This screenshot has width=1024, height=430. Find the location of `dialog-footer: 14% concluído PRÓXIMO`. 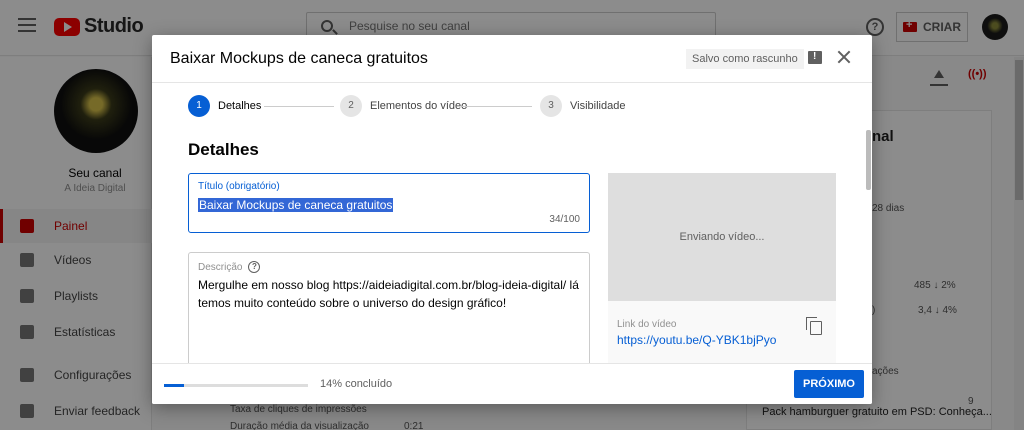

dialog-footer: 14% concluído PRÓXIMO is located at coordinates (512, 383).